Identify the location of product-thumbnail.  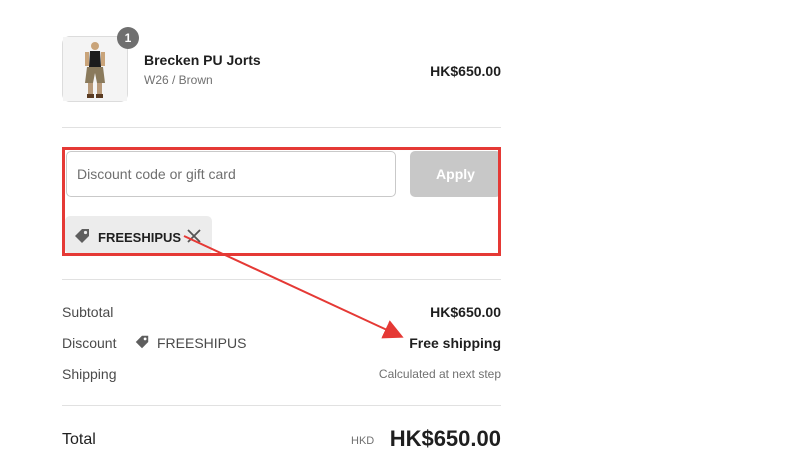
(95, 69).